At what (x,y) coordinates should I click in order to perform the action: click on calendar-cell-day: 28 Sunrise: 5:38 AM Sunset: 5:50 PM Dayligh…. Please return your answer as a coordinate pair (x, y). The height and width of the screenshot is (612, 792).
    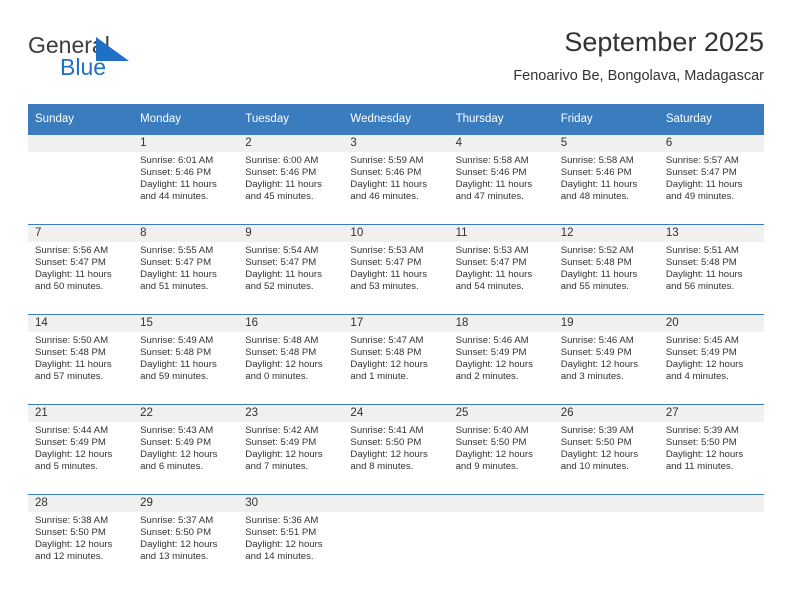
    Looking at the image, I should click on (81, 539).